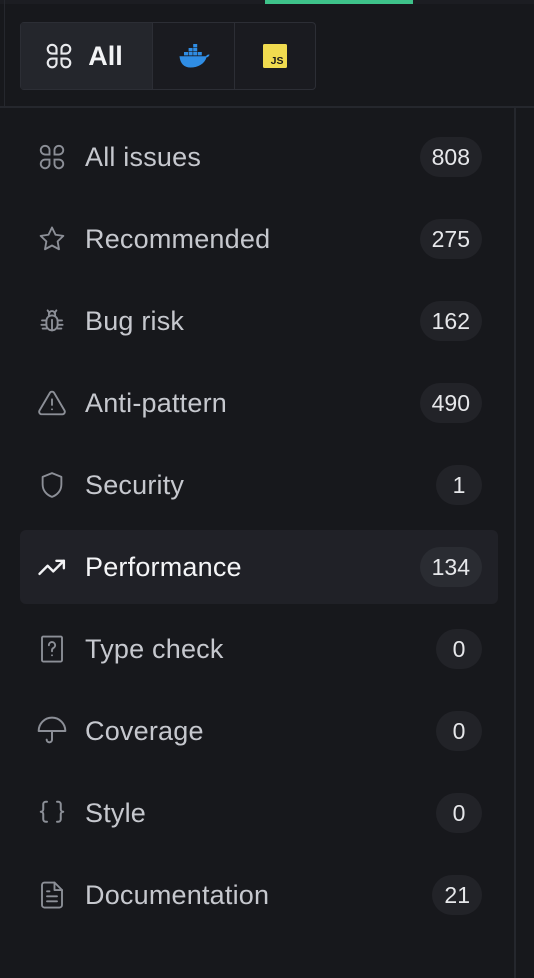 This screenshot has width=534, height=978. What do you see at coordinates (156, 402) in the screenshot?
I see `category-label: Anti-pattern` at bounding box center [156, 402].